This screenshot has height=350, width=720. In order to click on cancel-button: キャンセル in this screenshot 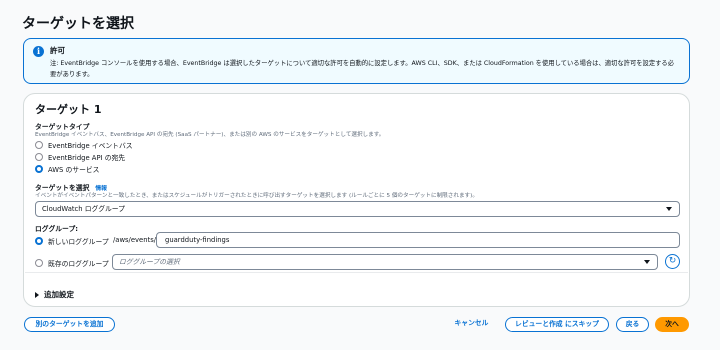, I will do `click(471, 324)`.